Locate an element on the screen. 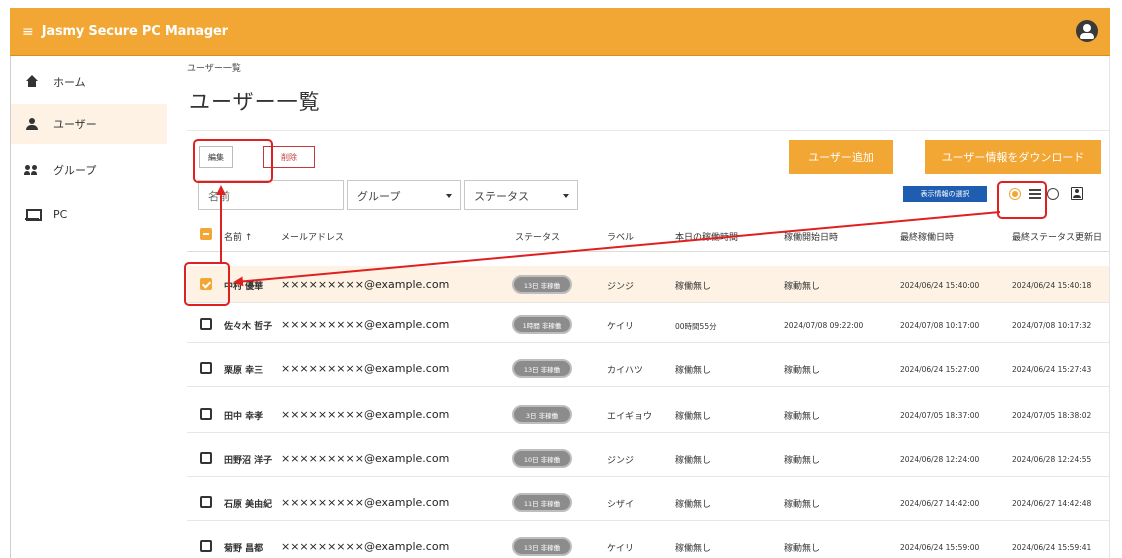  sidebar-item-users: ユーザー is located at coordinates (89, 124).